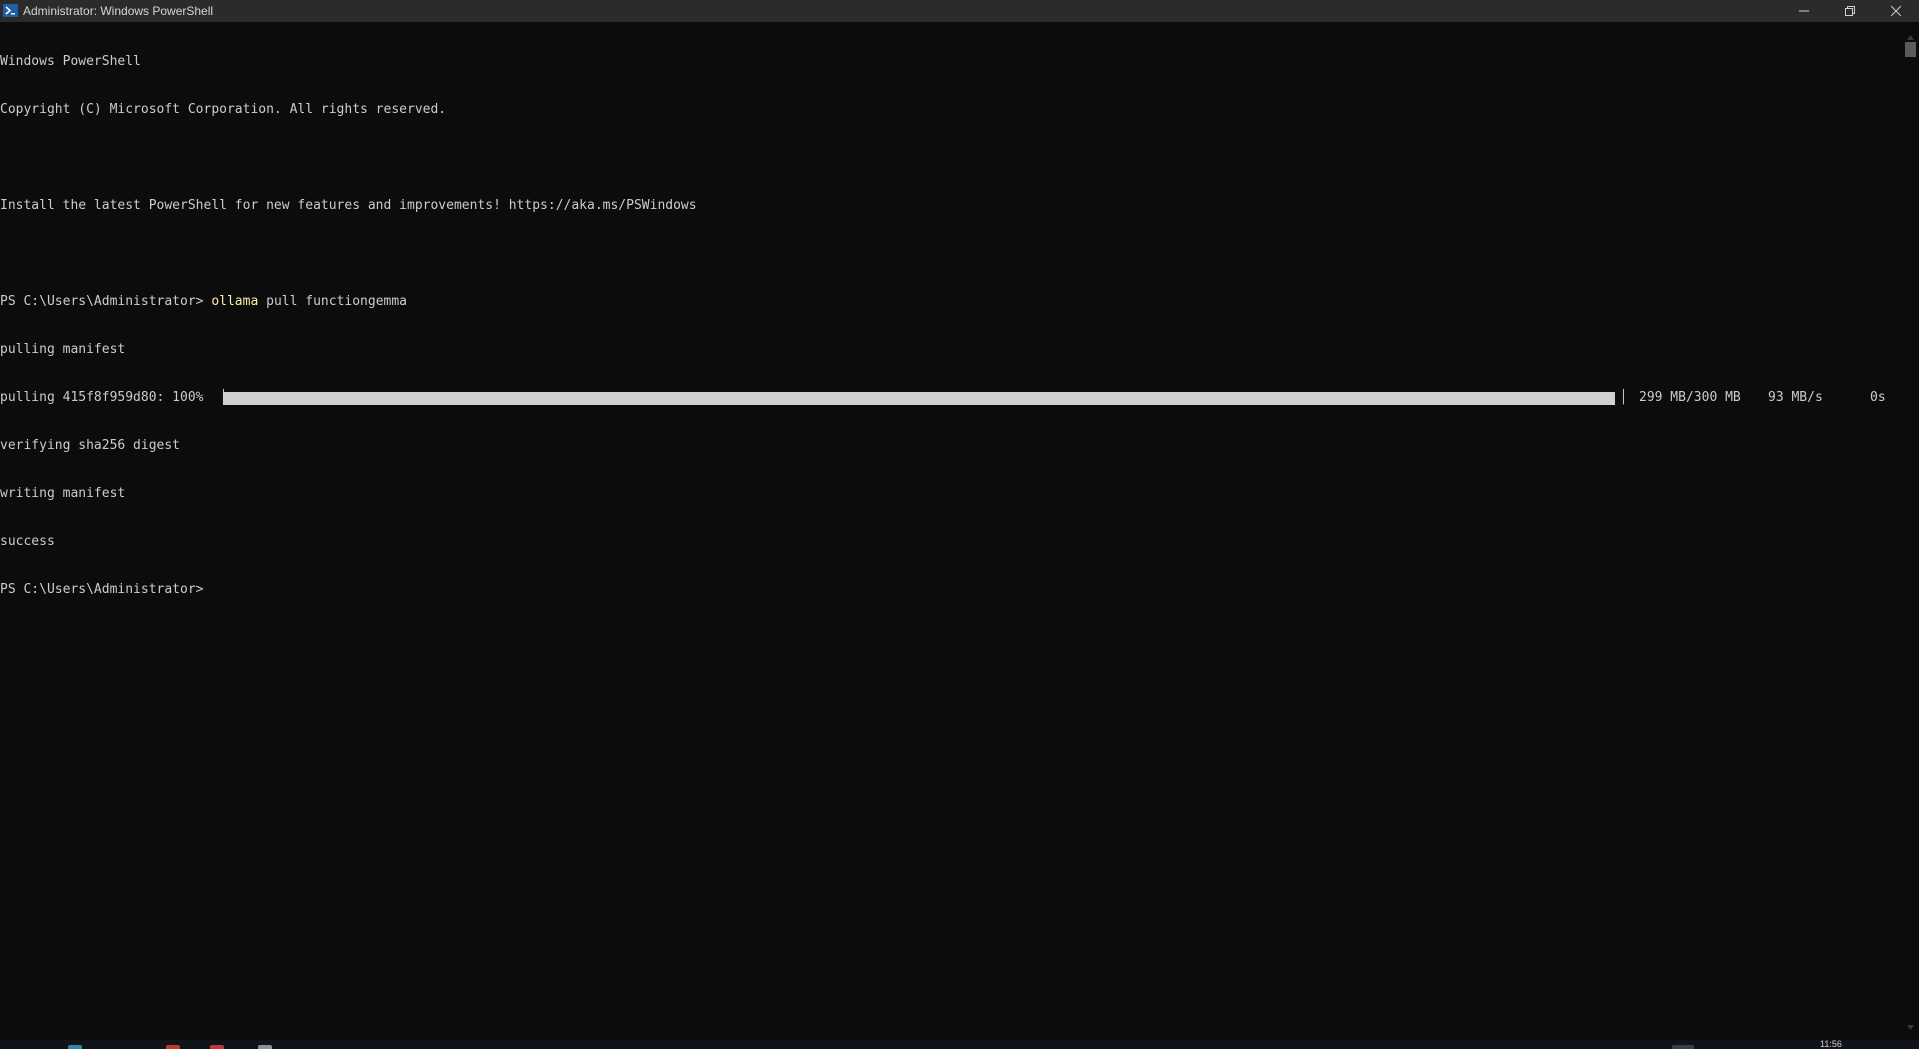  What do you see at coordinates (1878, 397) in the screenshot?
I see `progress-eta: 0s` at bounding box center [1878, 397].